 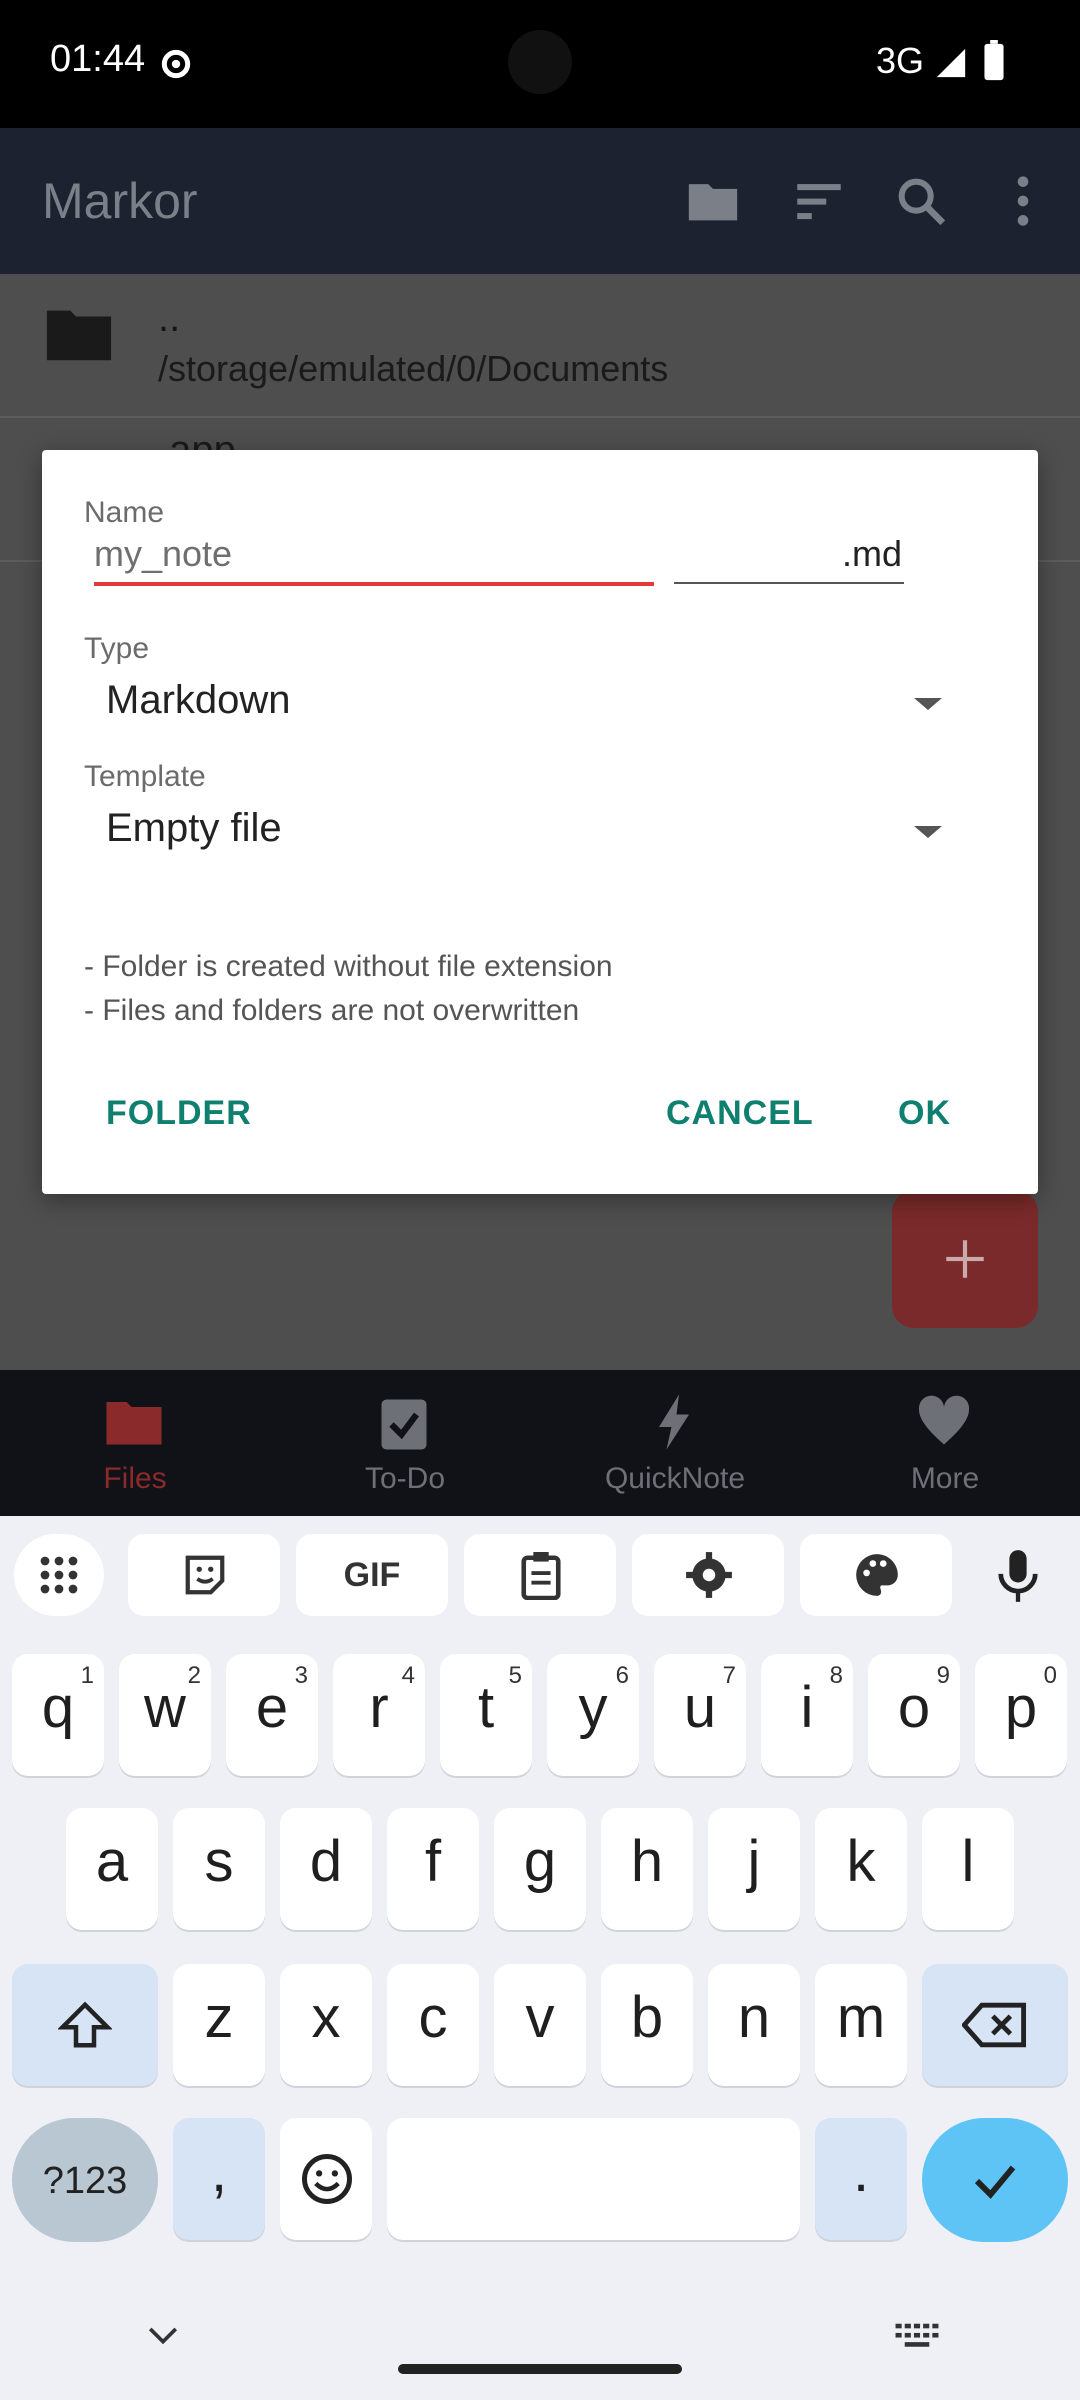 I want to click on enter-key, so click(x=995, y=2180).